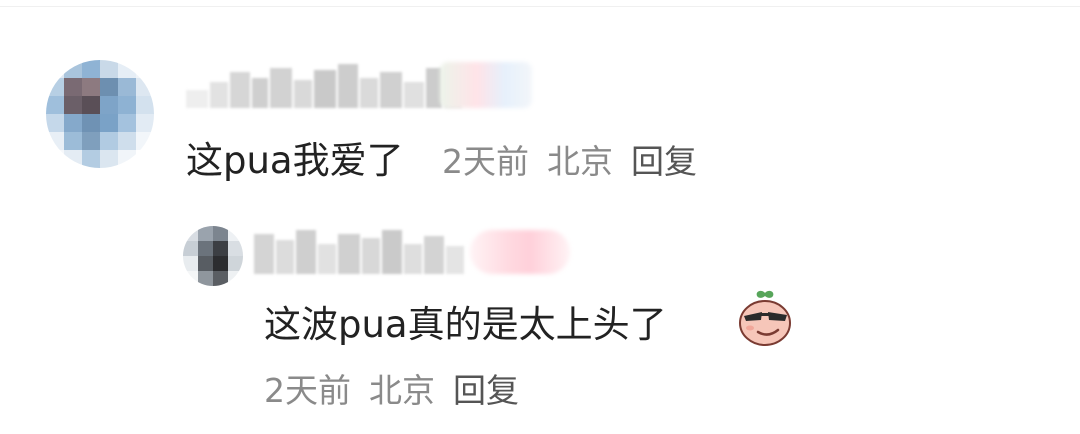 The width and height of the screenshot is (1080, 434). What do you see at coordinates (402, 390) in the screenshot?
I see `reply-location: 北京` at bounding box center [402, 390].